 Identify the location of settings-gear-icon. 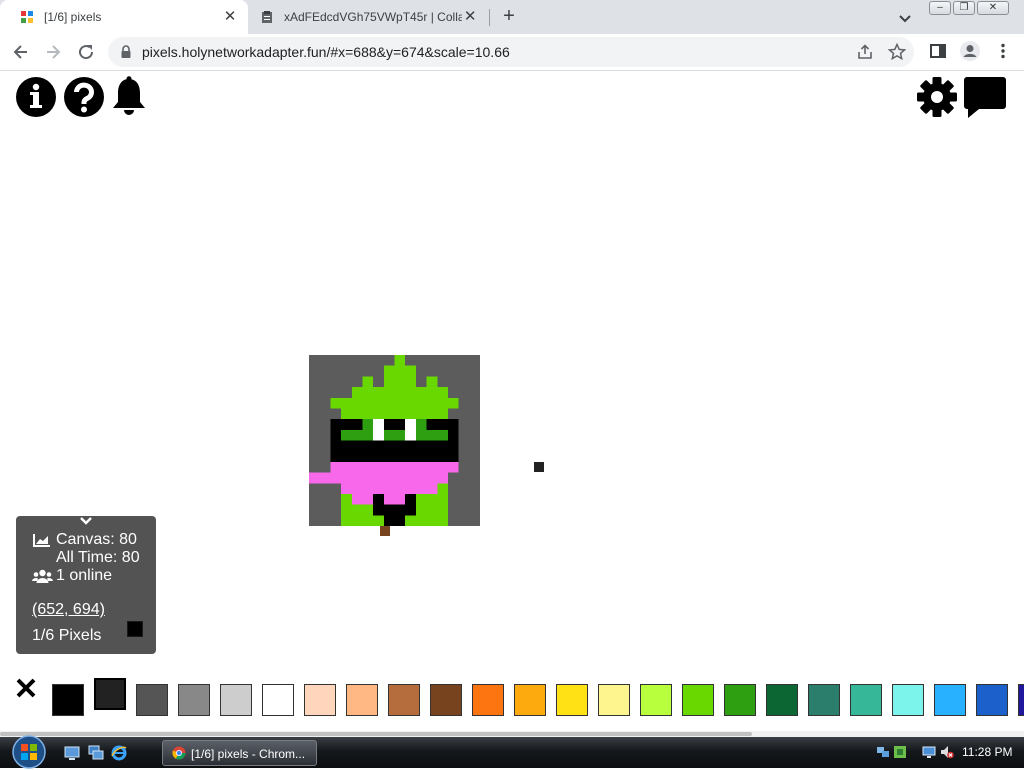
(937, 97).